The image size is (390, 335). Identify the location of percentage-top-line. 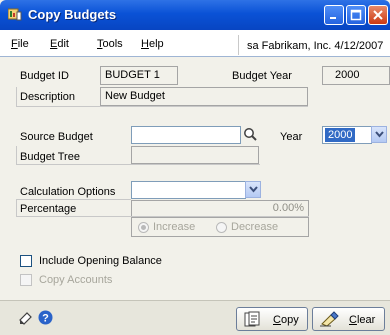
(73, 199).